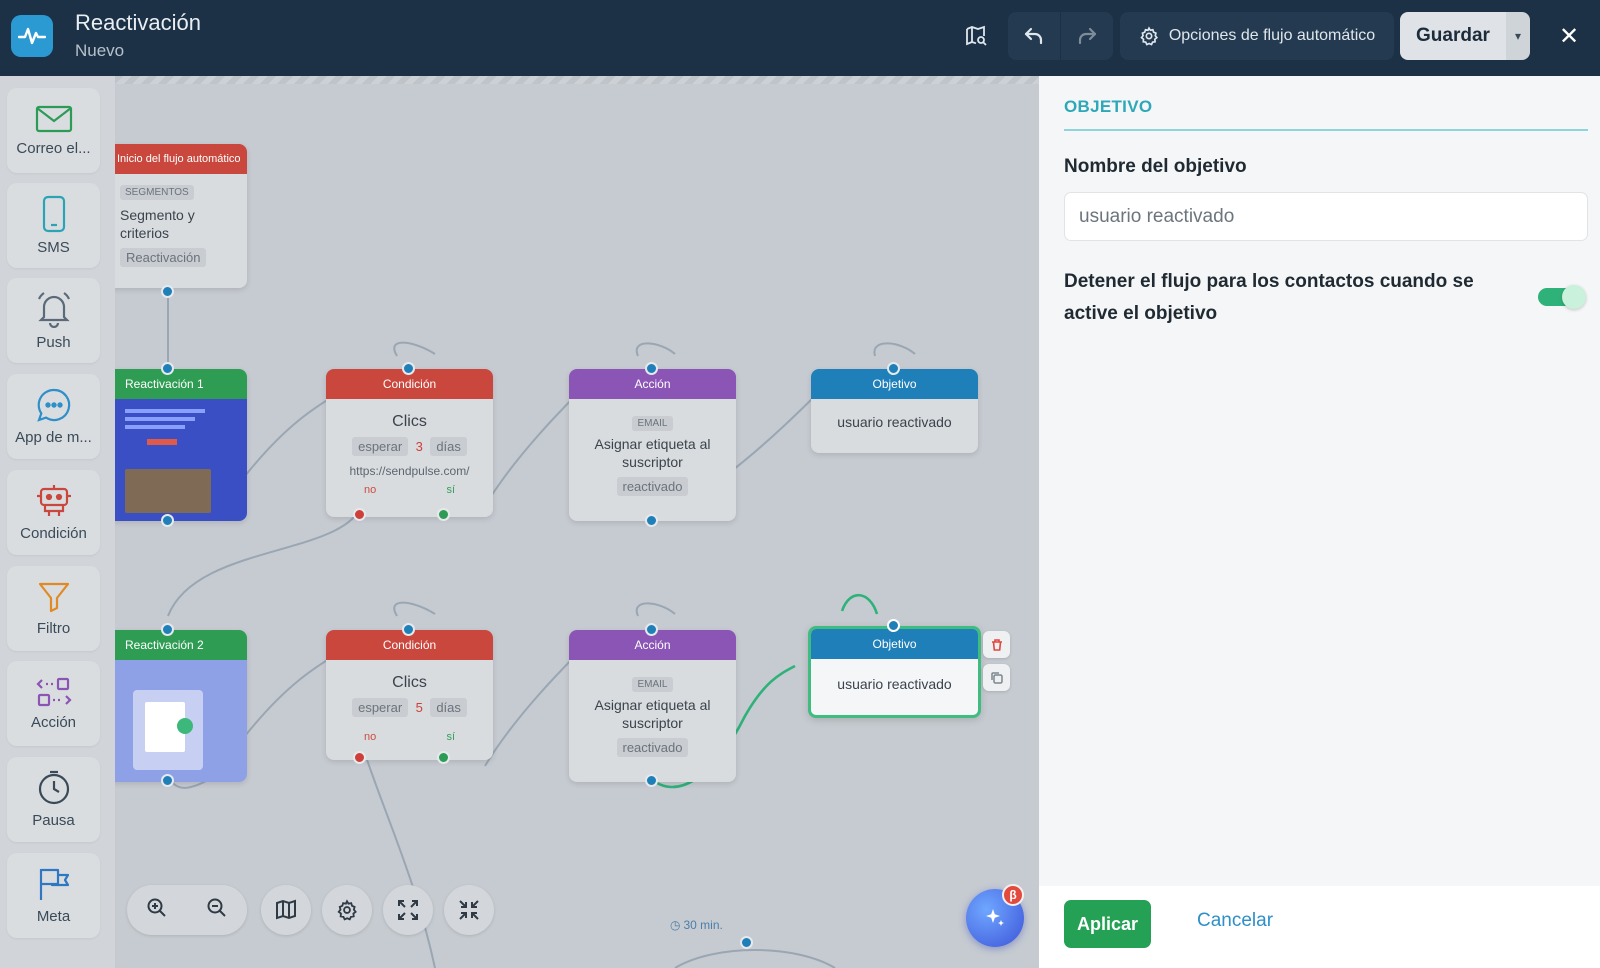  I want to click on sidebar-item-goal: Meta, so click(53, 895).